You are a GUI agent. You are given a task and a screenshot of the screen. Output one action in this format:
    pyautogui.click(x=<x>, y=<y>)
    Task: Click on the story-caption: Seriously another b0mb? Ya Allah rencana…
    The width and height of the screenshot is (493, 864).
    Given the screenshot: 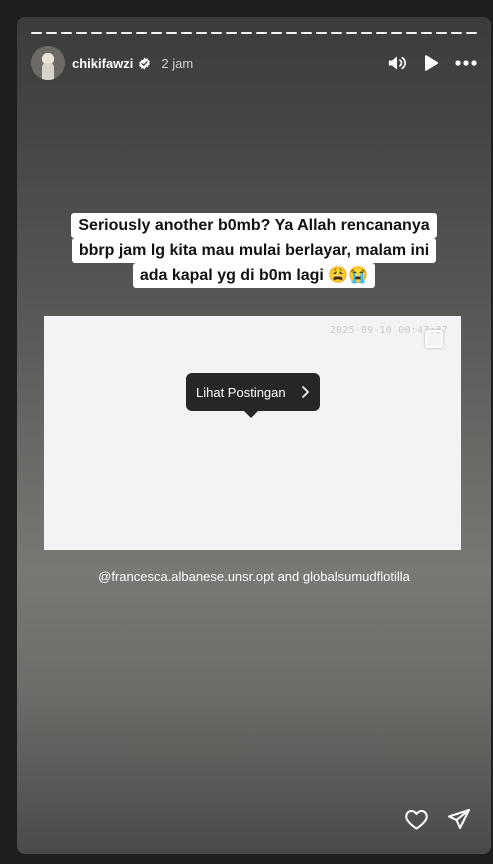 What is the action you would take?
    pyautogui.click(x=254, y=250)
    